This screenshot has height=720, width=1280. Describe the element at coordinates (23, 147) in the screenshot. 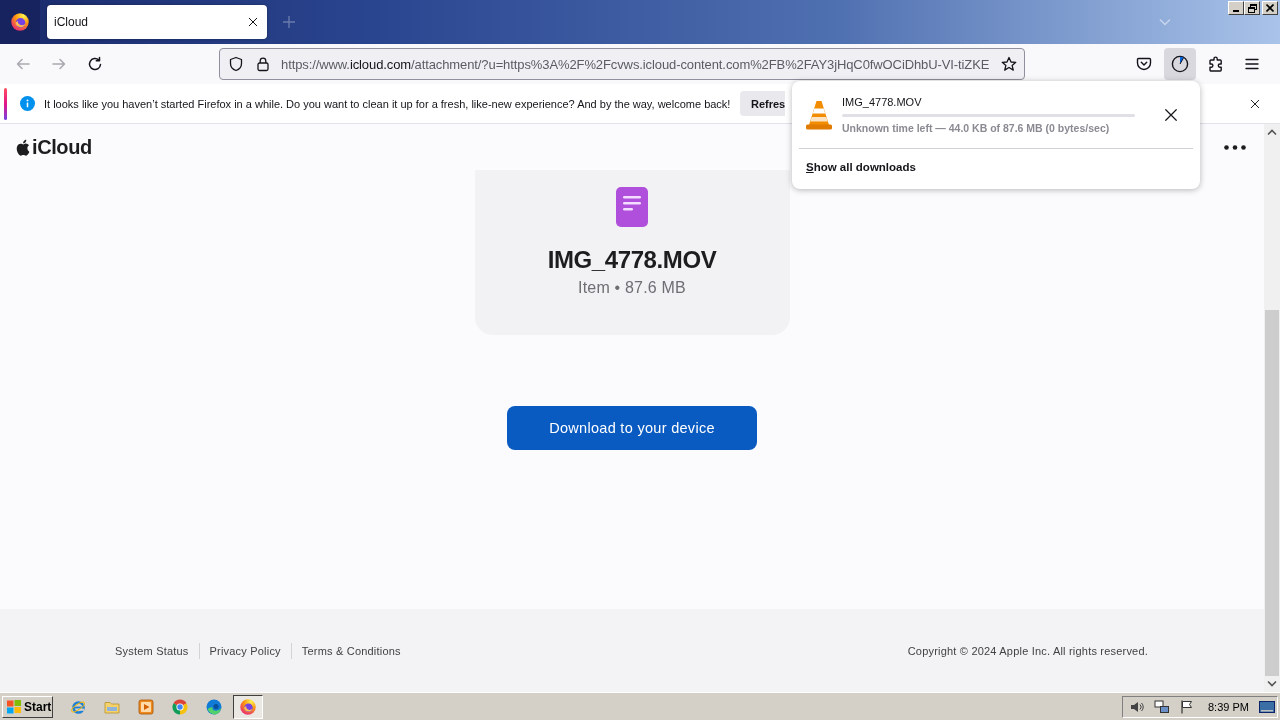

I see `apple-logo-icon` at that location.